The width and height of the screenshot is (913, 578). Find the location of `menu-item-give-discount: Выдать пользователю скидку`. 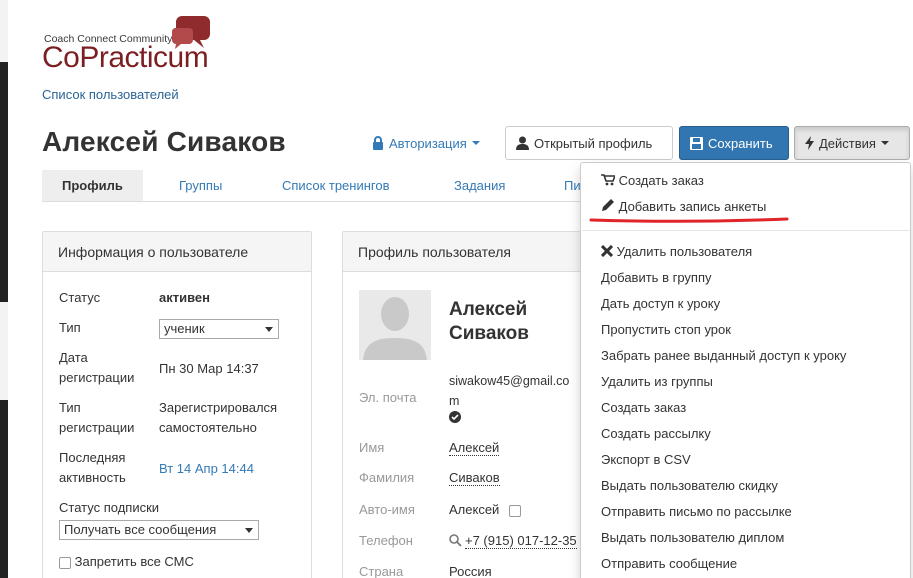

menu-item-give-discount: Выдать пользователю скидку is located at coordinates (689, 486).